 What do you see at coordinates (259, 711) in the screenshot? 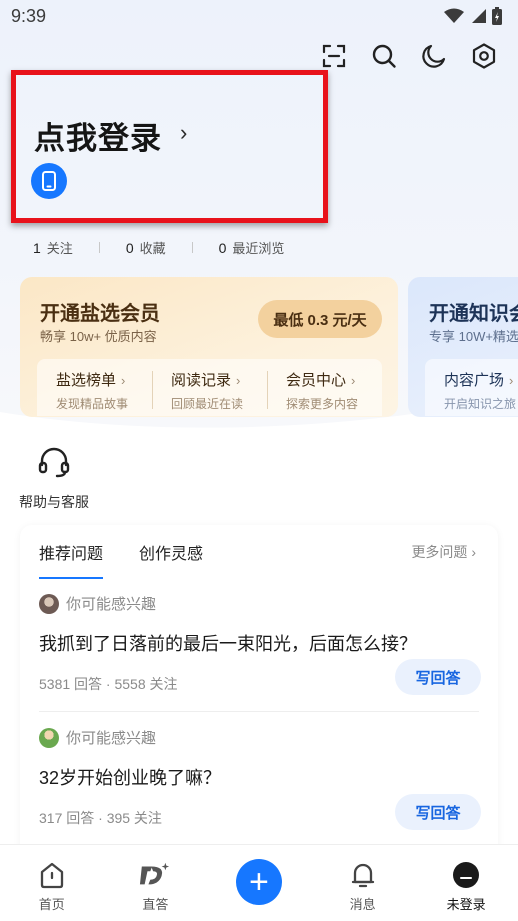
I see `divider` at bounding box center [259, 711].